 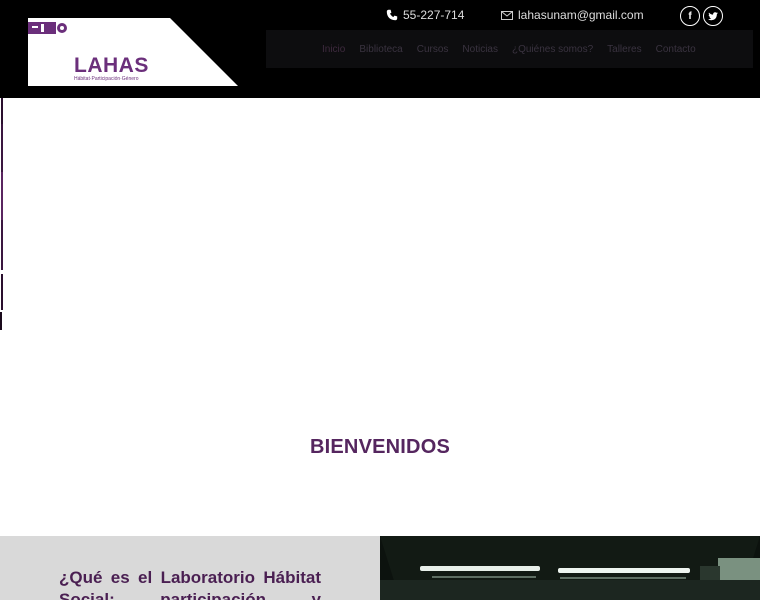 I want to click on nav-item-noticias: Noticias, so click(x=480, y=49).